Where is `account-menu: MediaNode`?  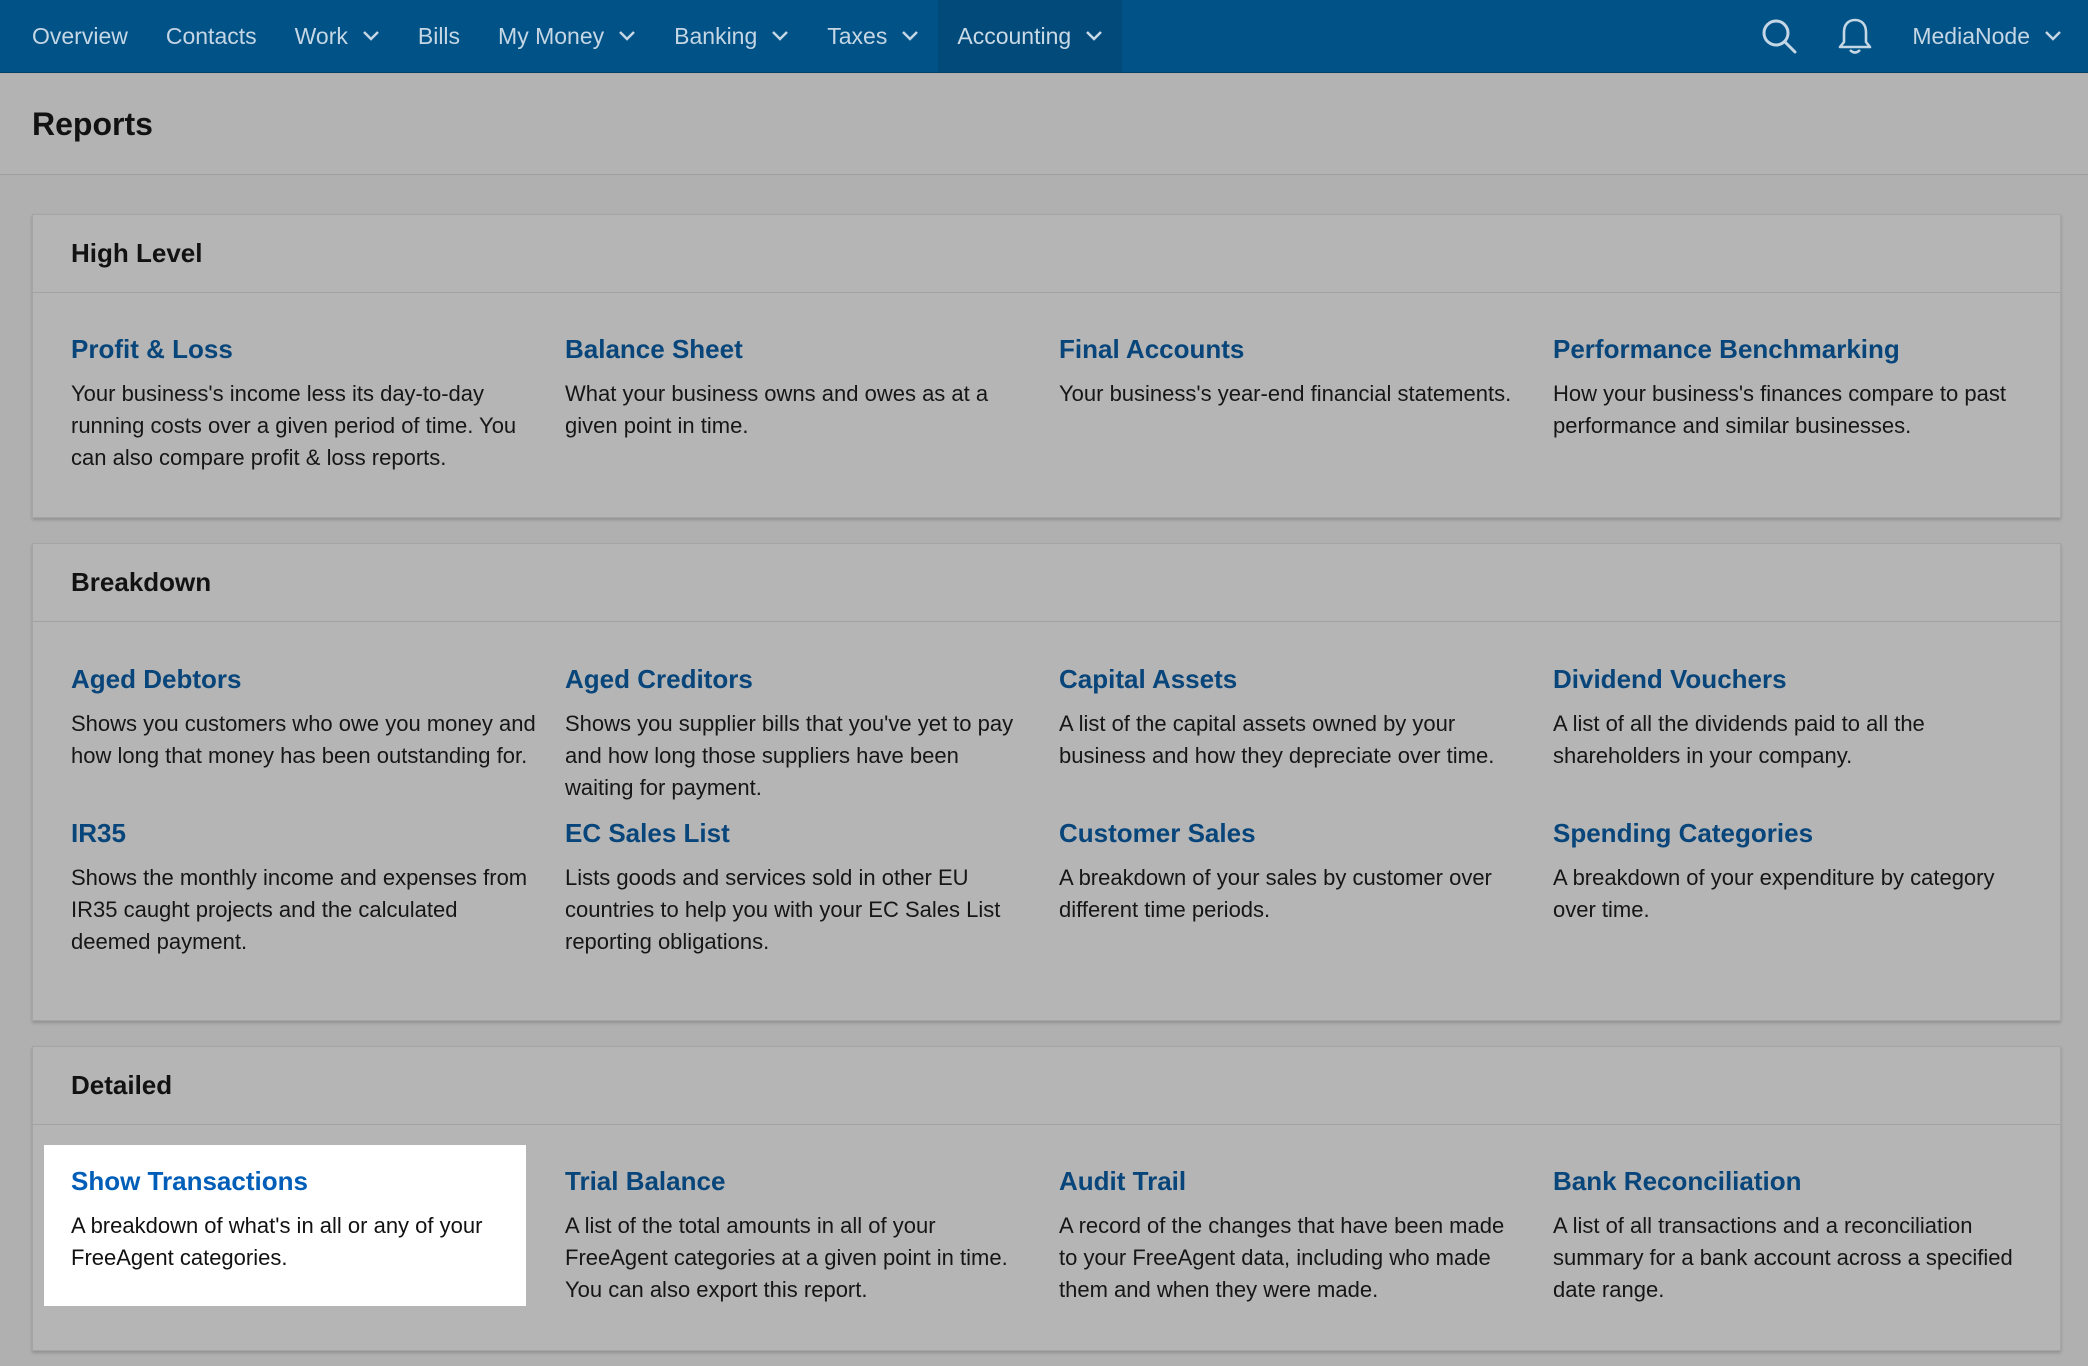 account-menu: MediaNode is located at coordinates (1987, 36).